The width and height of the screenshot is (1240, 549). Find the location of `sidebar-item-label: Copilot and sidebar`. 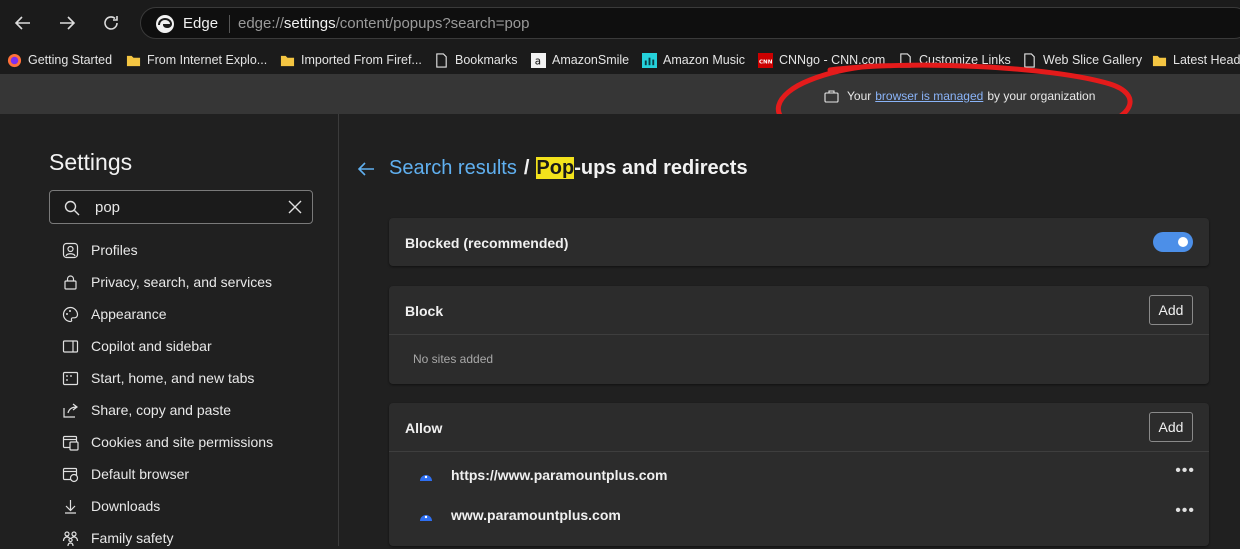

sidebar-item-label: Copilot and sidebar is located at coordinates (151, 346).